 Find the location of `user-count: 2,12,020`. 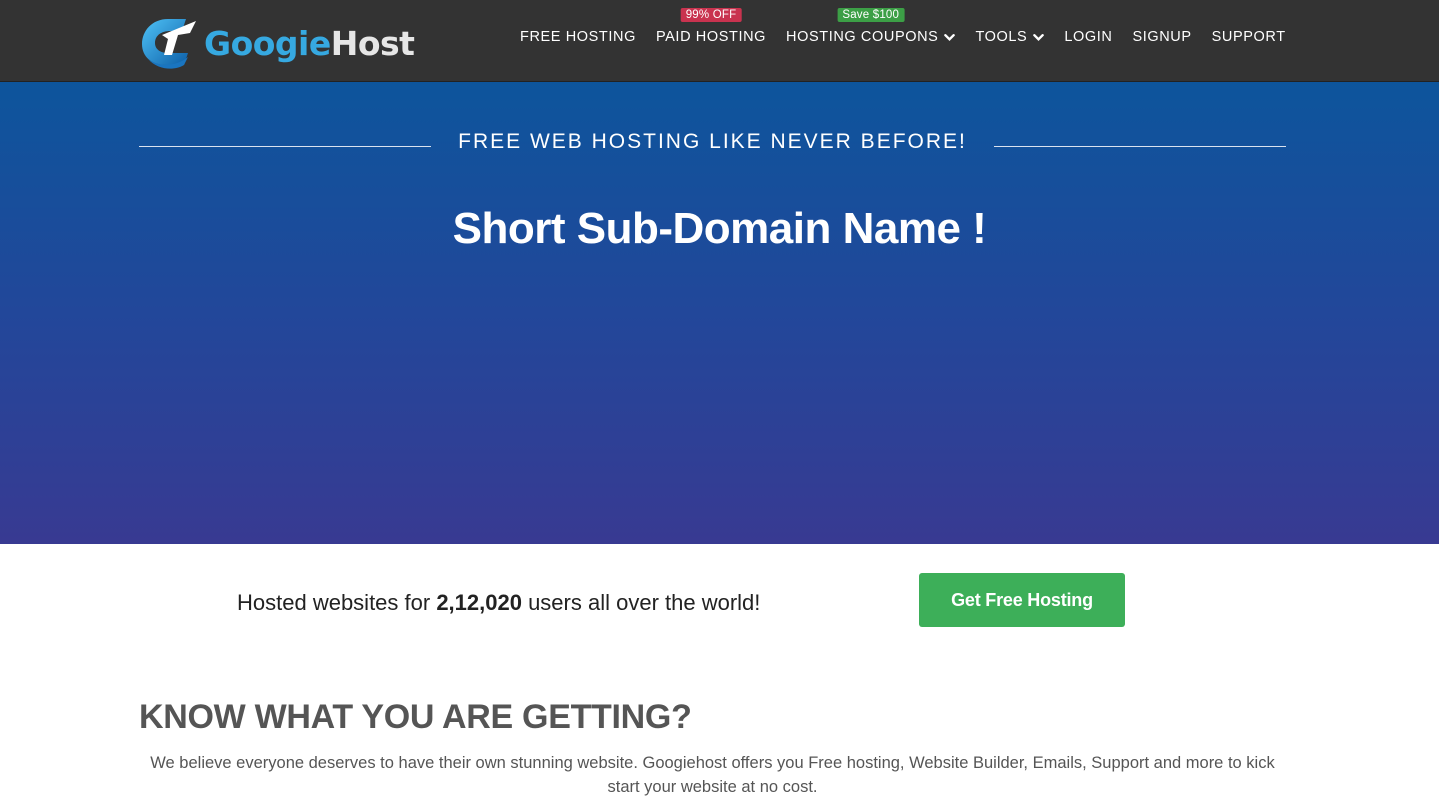

user-count: 2,12,020 is located at coordinates (479, 602).